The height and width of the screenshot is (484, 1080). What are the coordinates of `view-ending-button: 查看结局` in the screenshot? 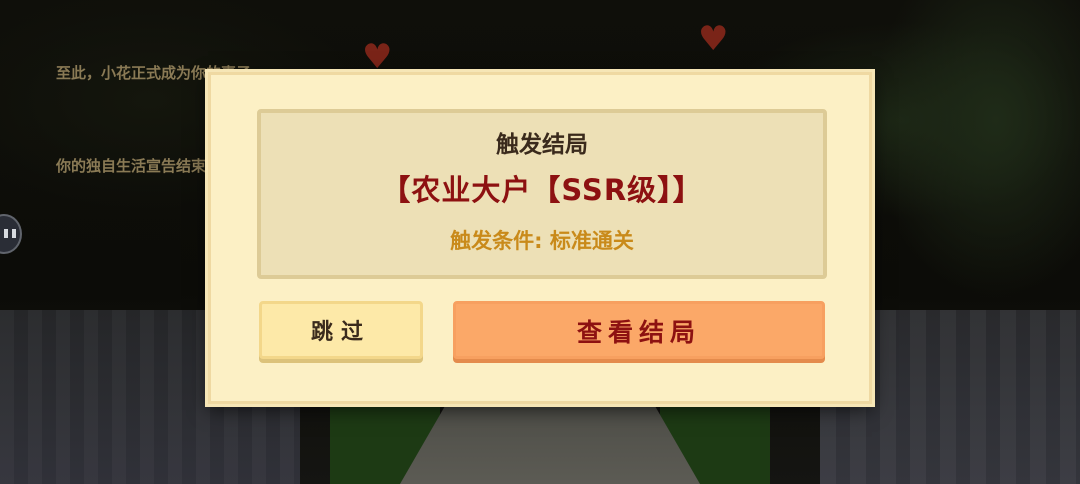 It's located at (639, 330).